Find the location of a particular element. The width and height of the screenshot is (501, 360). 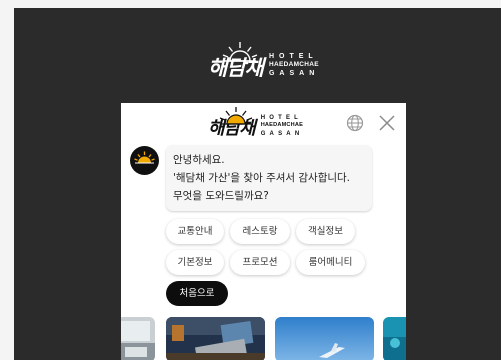

language-button is located at coordinates (355, 123).